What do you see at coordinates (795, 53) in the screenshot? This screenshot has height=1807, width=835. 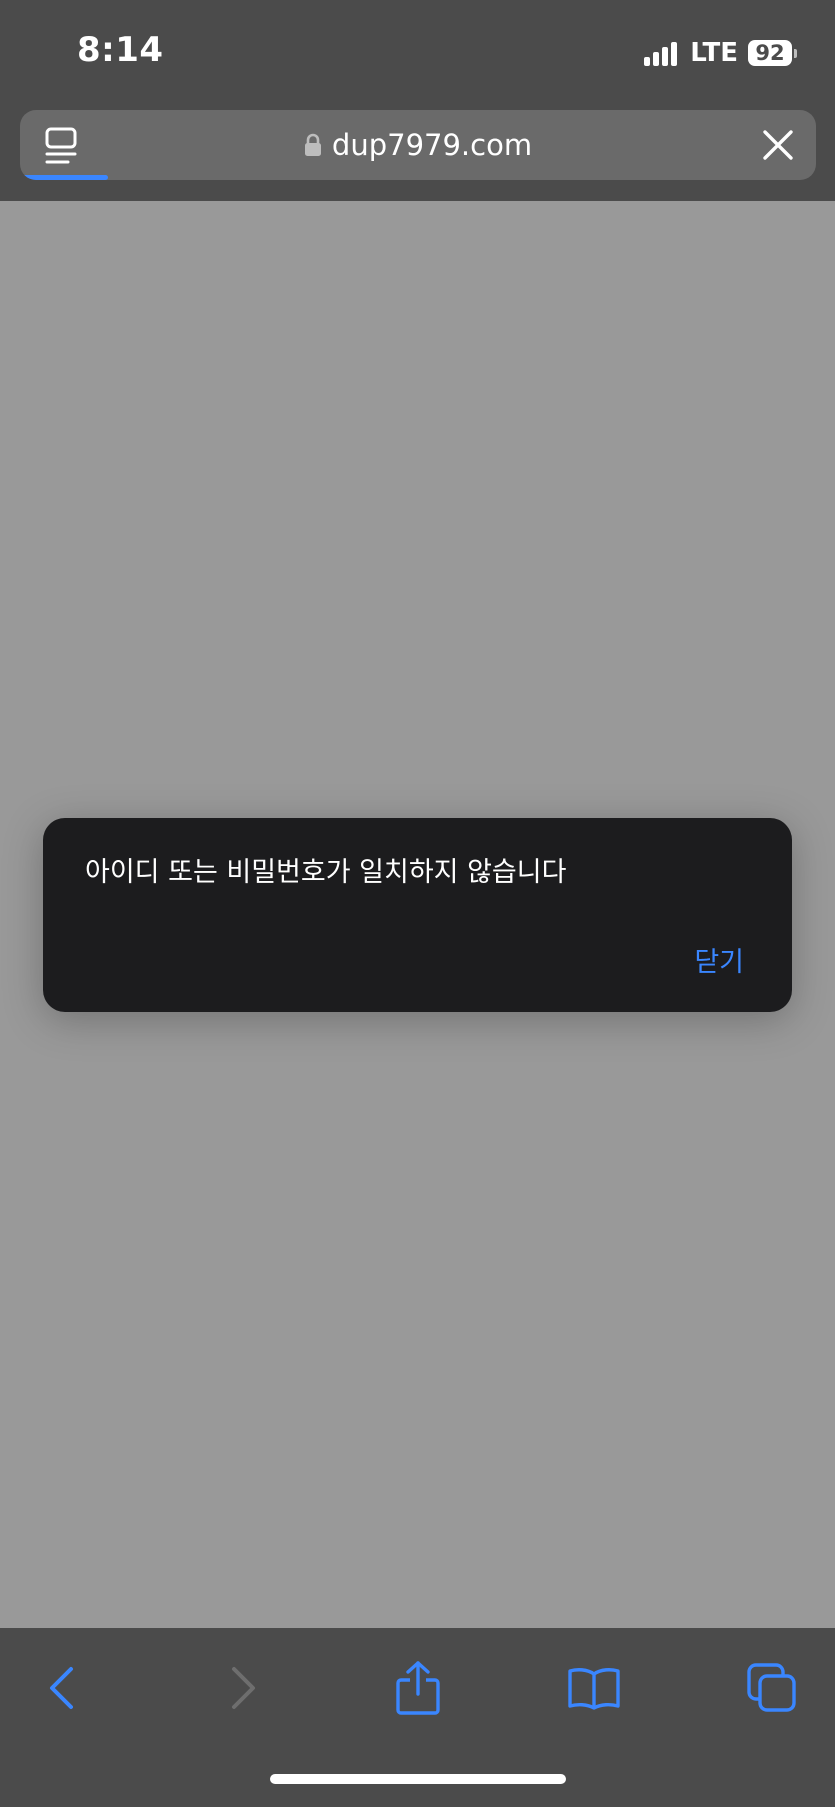 I see `battery-tip` at bounding box center [795, 53].